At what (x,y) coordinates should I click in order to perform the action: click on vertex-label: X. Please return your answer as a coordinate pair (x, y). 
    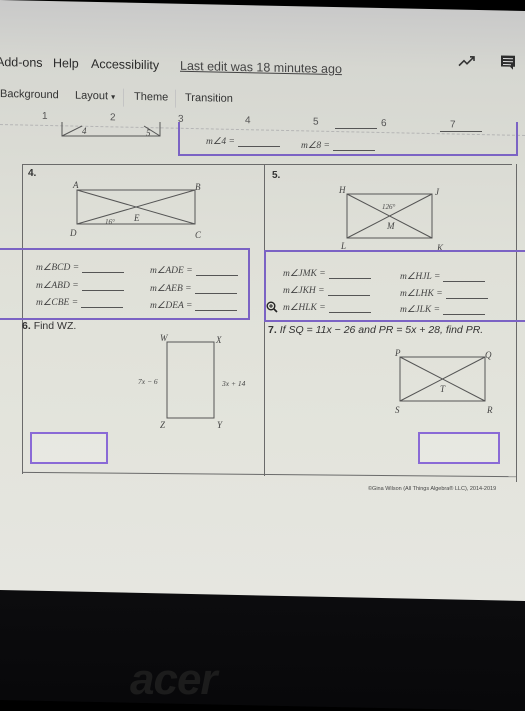
    Looking at the image, I should click on (219, 340).